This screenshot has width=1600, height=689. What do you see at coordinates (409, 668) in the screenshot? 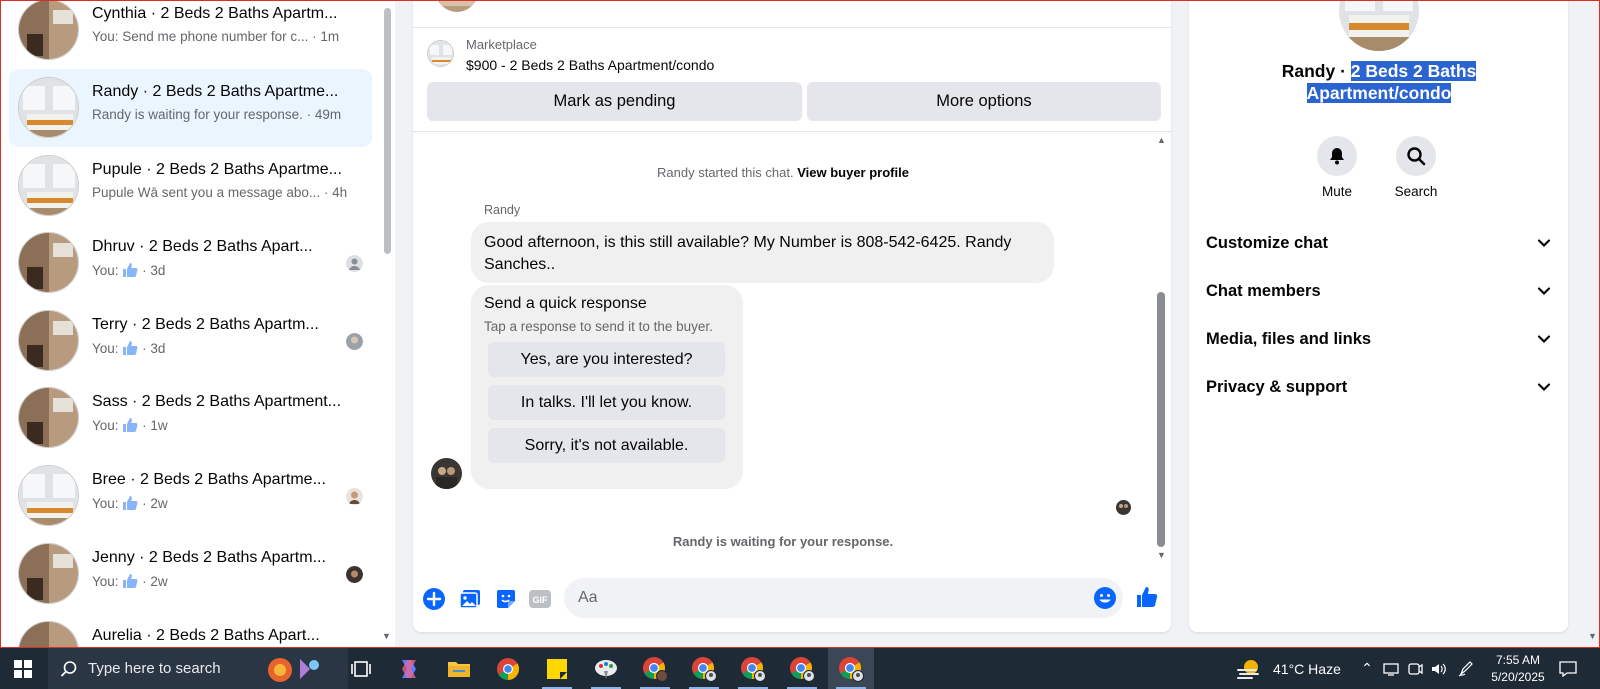
I see `copilot-app` at bounding box center [409, 668].